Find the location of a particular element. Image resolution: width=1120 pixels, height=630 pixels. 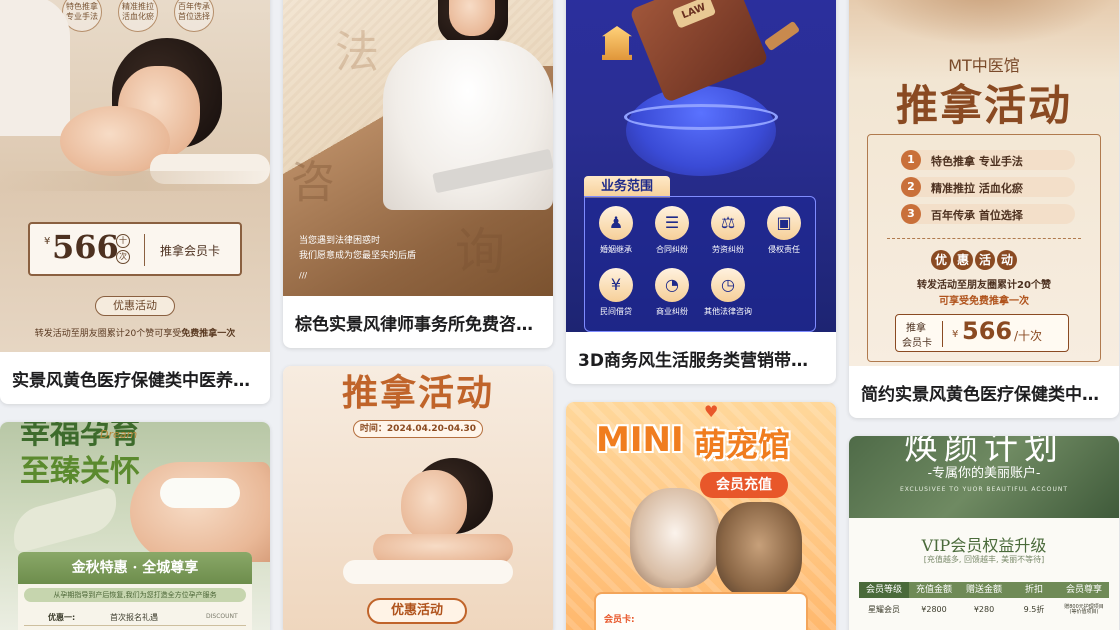

services-grid: ♟ 婚姻继承 ☰ 合同纠纷 ⚖ 劳资纠纷 ▣ 侵权责任 ¥ 民间借贷 ◔ 商业纠纷 ◷ 其他法律咨询 is located at coordinates (701, 268).